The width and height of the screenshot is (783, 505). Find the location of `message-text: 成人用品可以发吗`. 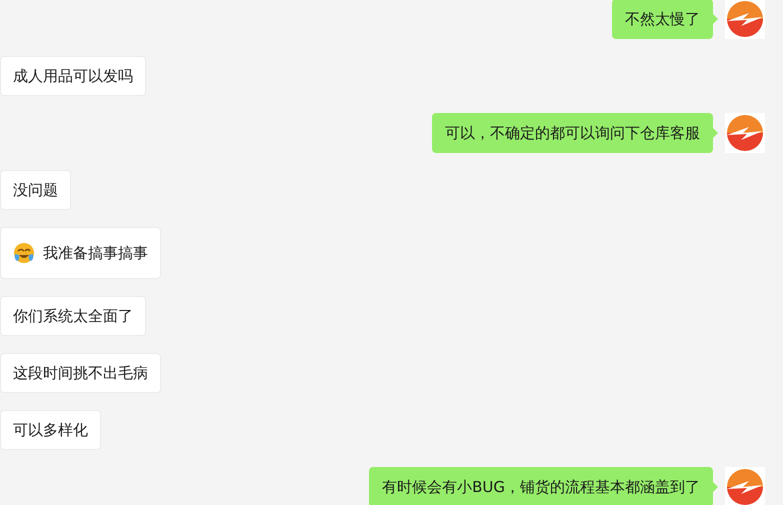

message-text: 成人用品可以发吗 is located at coordinates (73, 76).